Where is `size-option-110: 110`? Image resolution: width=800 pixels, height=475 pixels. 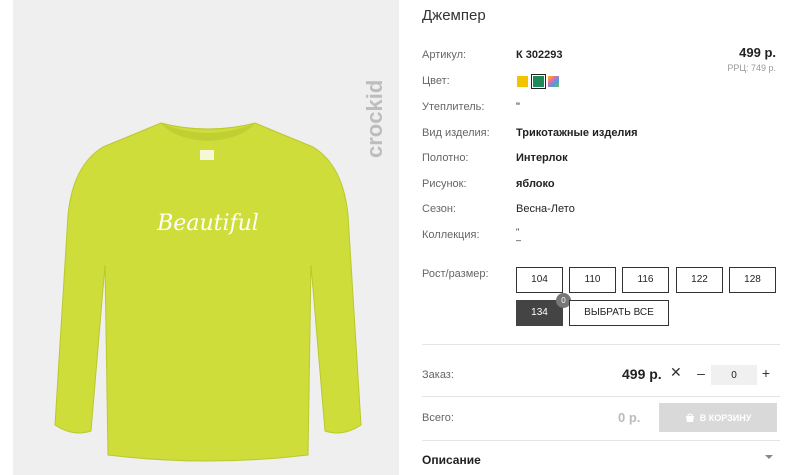
size-option-110: 110 is located at coordinates (592, 280).